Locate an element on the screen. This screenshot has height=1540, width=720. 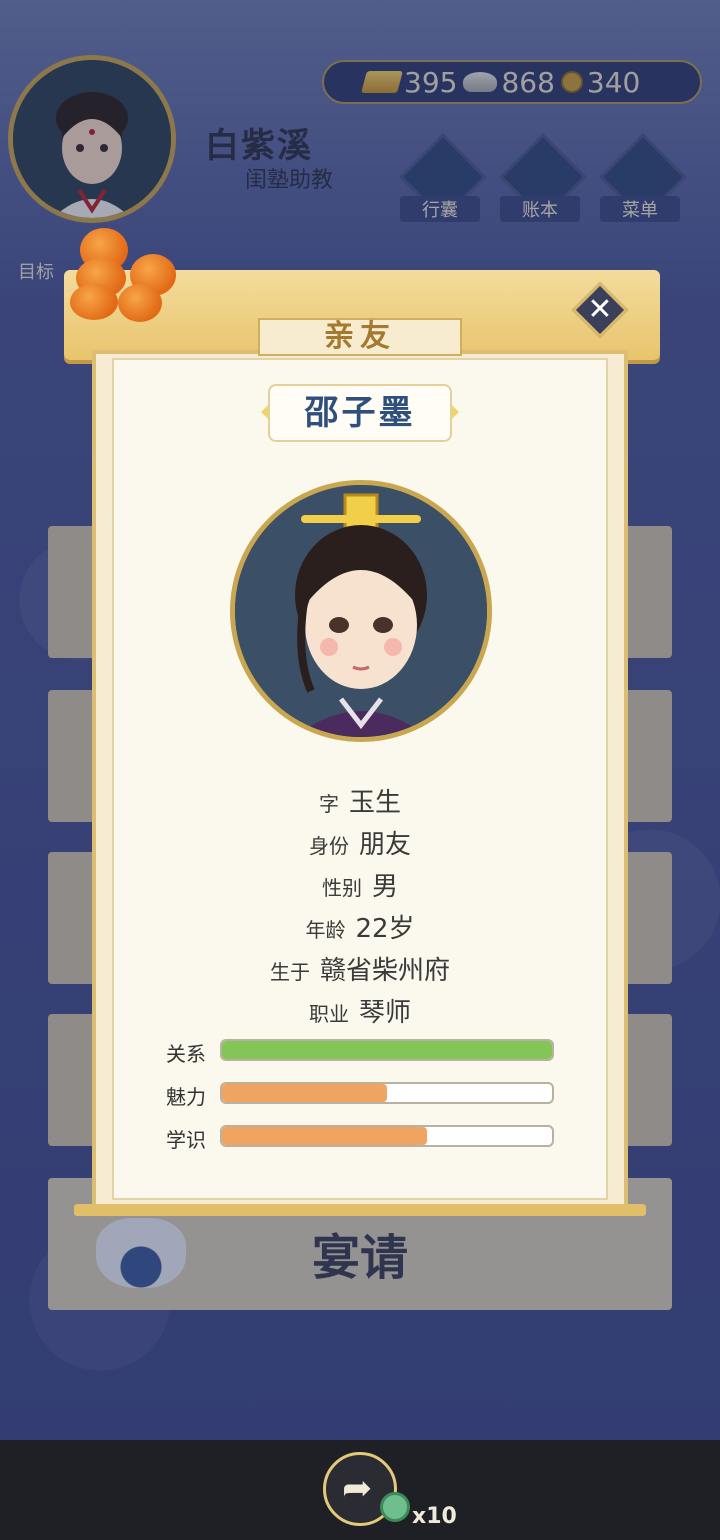
info-value: 朋友 is located at coordinates (384, 845).